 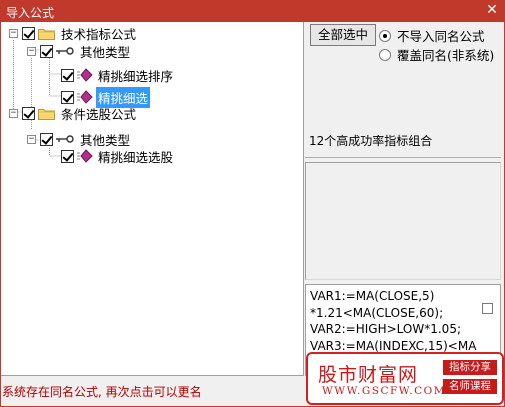 I want to click on code-line: VAR2:=HIGH>LOW*1.05;, so click(x=385, y=329).